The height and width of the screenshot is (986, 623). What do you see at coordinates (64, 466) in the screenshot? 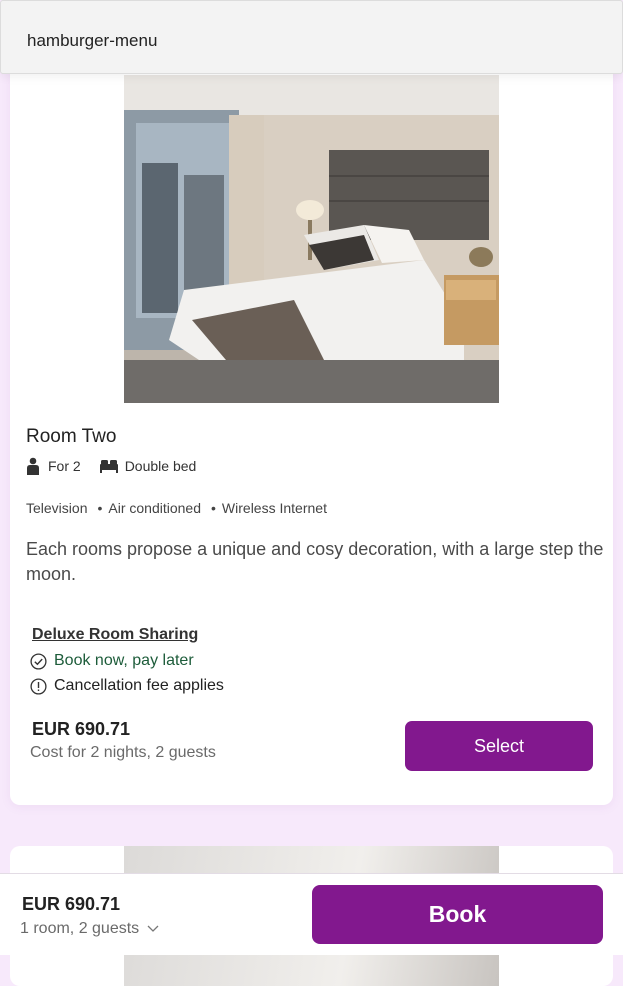
I see `capacity-label: For 2` at bounding box center [64, 466].